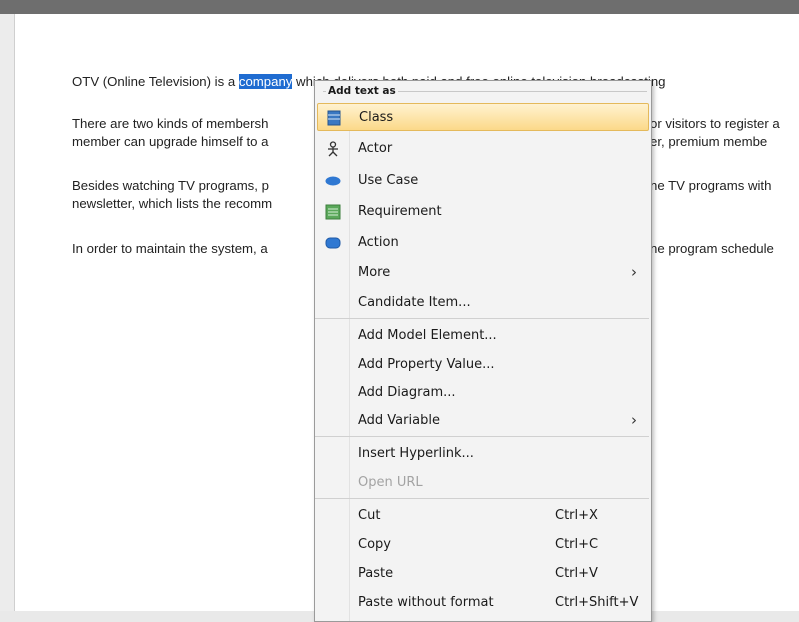  I want to click on menu-item-cut: Cut Ctrl+X, so click(483, 516).